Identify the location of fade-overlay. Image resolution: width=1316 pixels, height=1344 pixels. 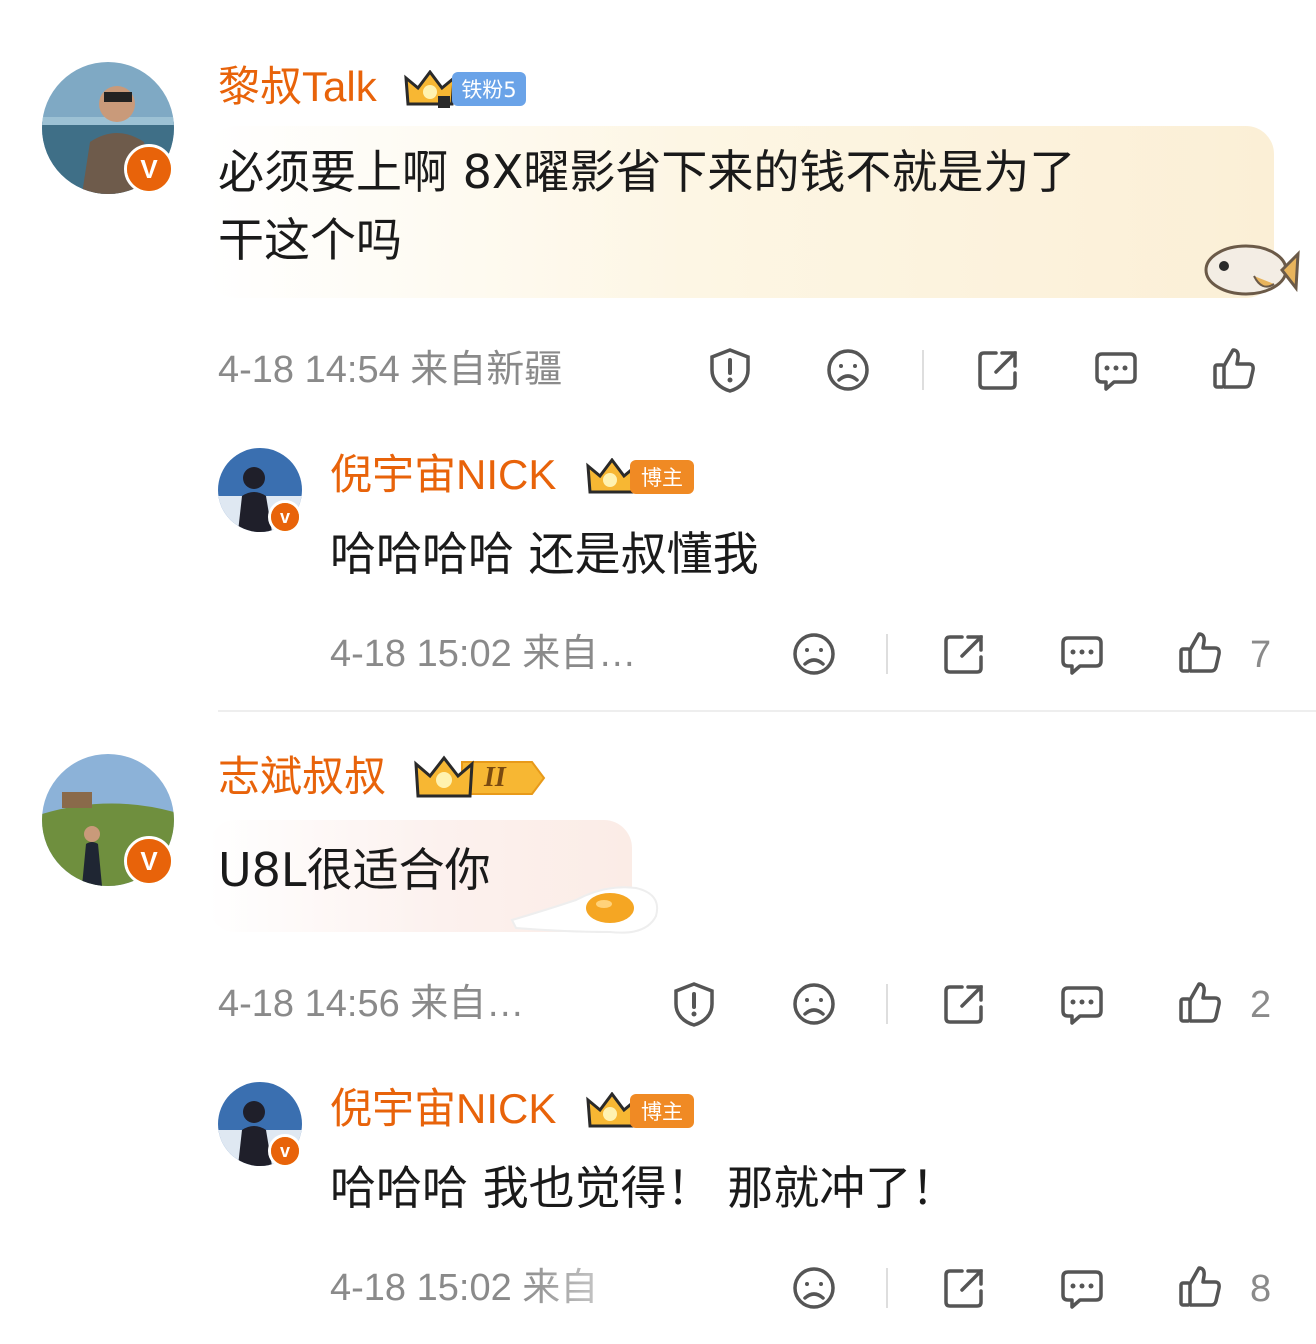
(660, 1292).